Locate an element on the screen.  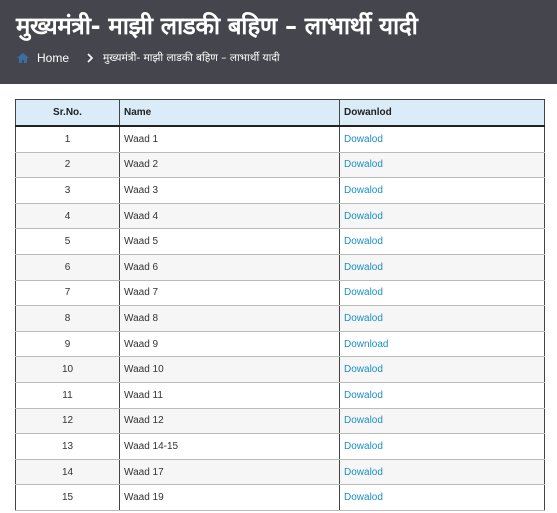
column-header-sr-no: Sr.No. is located at coordinates (67, 113).